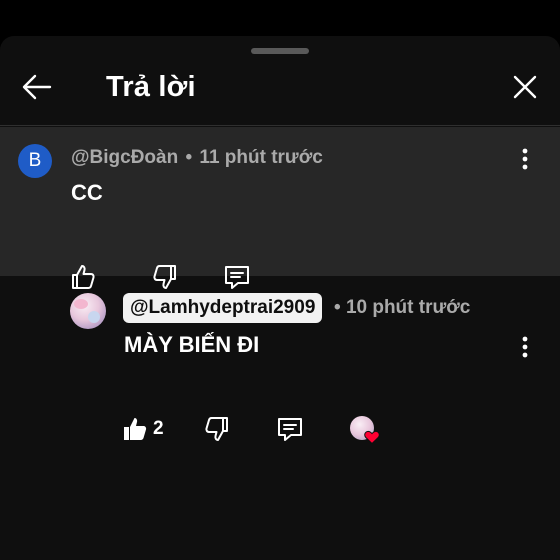 This screenshot has height=560, width=560. I want to click on arrow-left-icon, so click(37, 87).